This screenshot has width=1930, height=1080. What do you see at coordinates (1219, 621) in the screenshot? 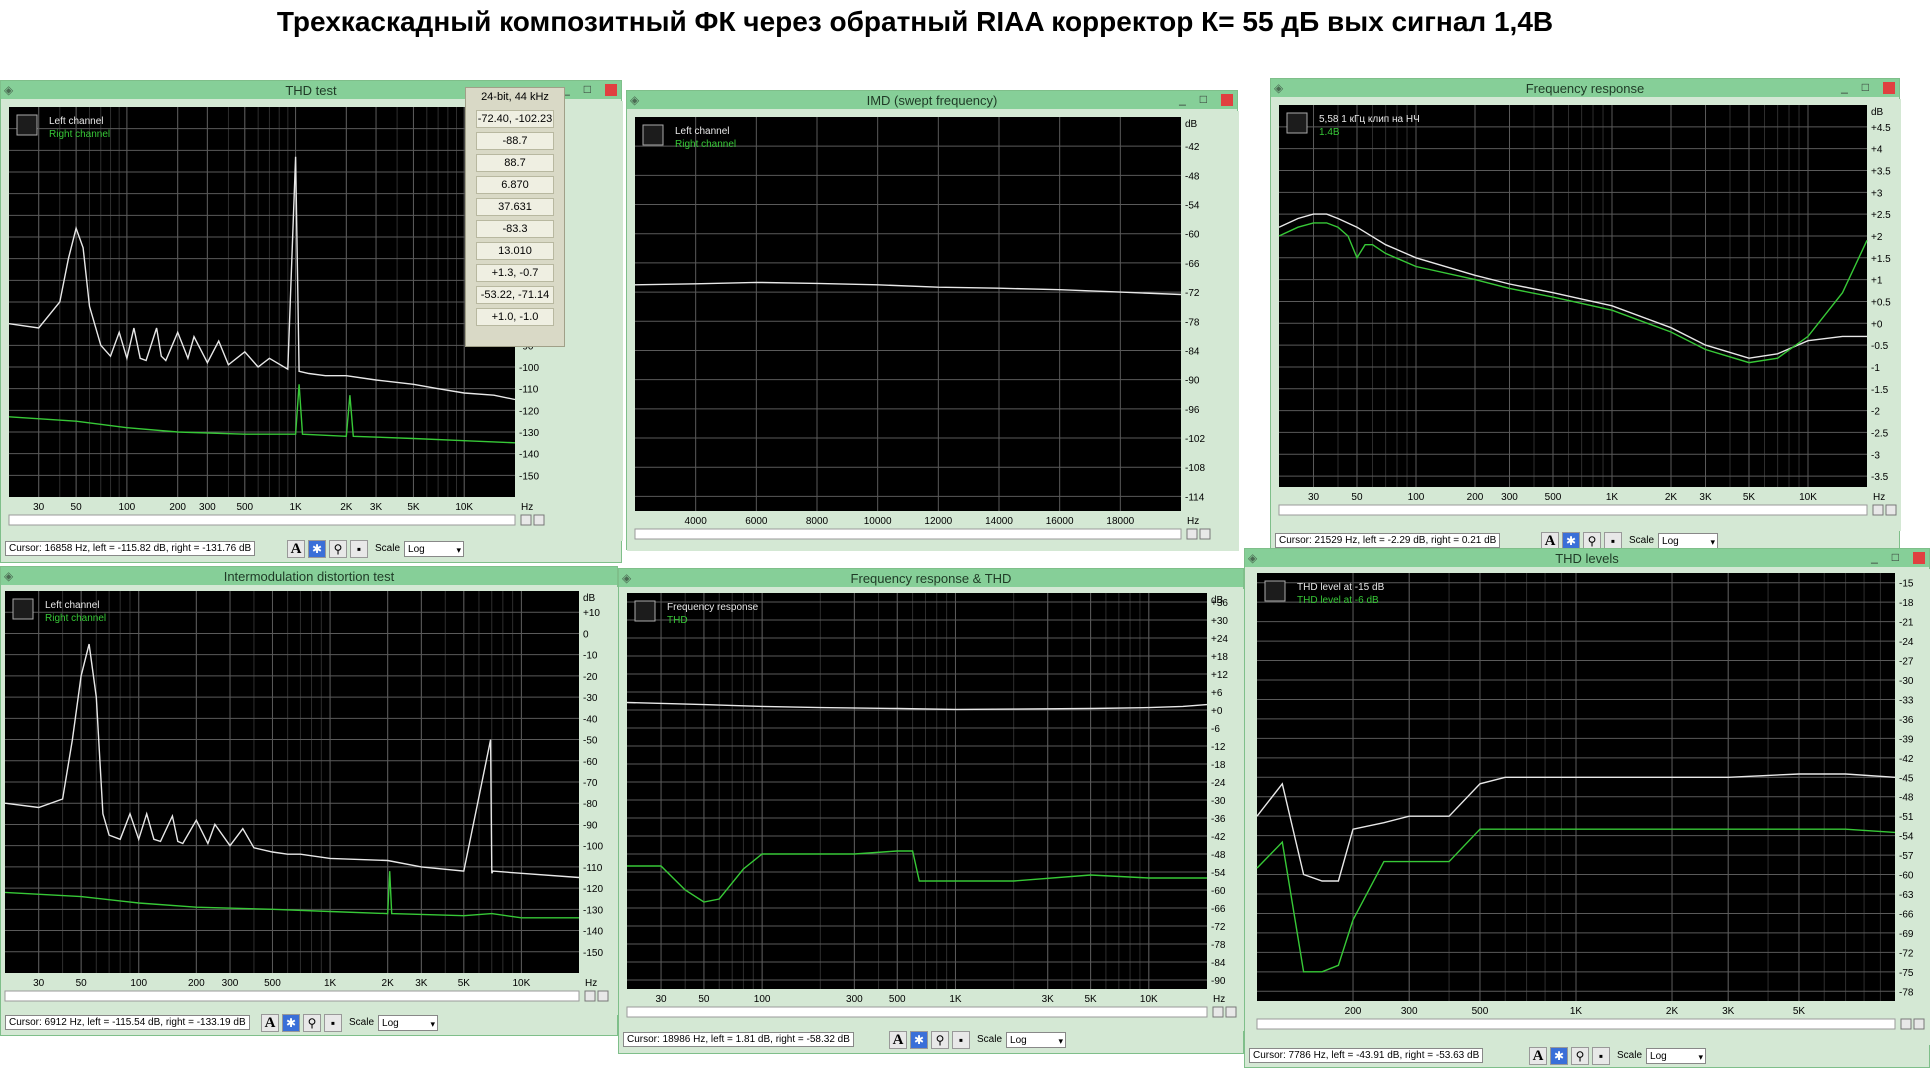
I see `y-tick-label: +30` at bounding box center [1219, 621].